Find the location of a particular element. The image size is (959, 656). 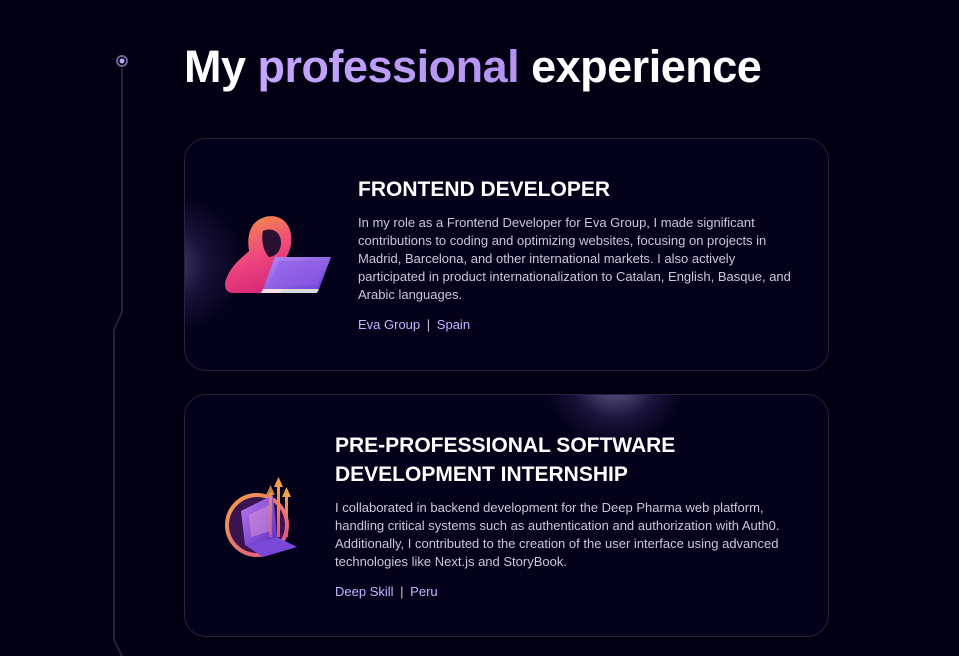

laptop-growth-arrows-icon is located at coordinates (268, 515).